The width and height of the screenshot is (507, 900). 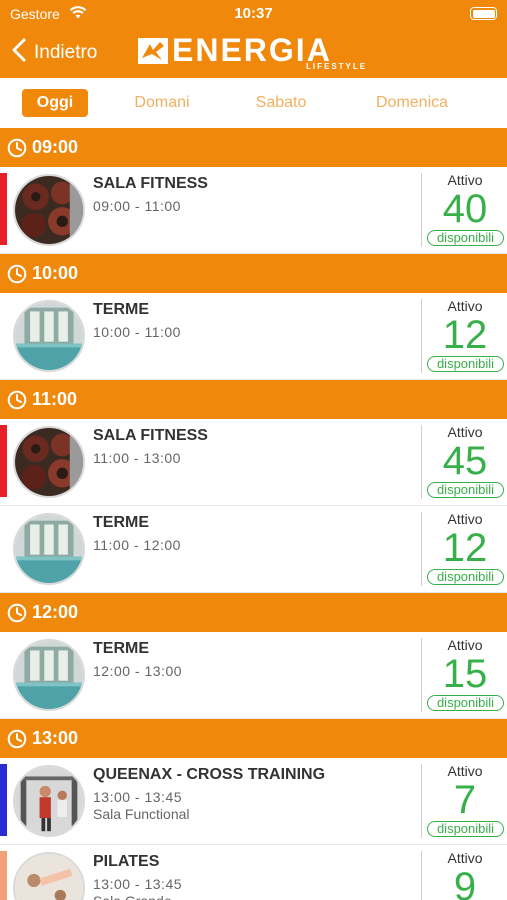 What do you see at coordinates (253, 336) in the screenshot?
I see `class-row: TERME 10:00 - 11:00 Attivo 12 disponibili` at bounding box center [253, 336].